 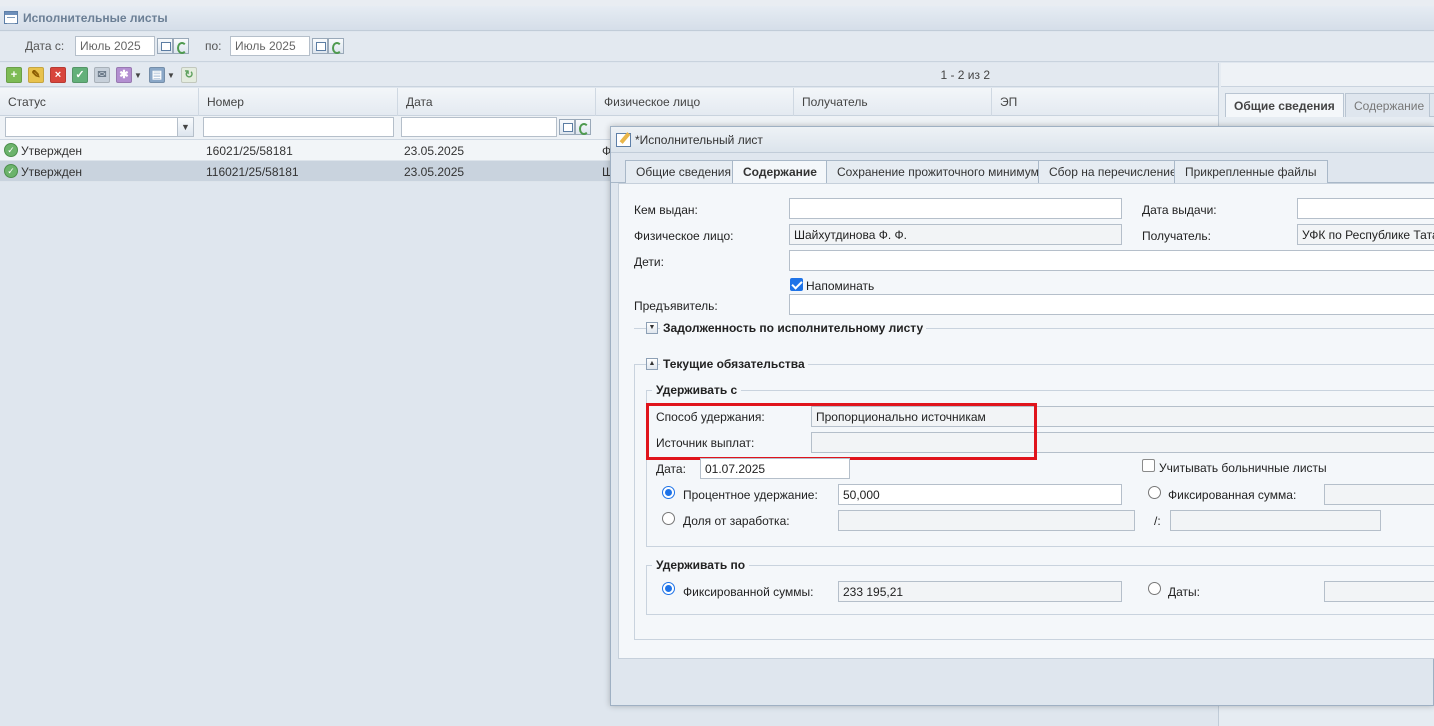 What do you see at coordinates (796, 284) in the screenshot?
I see `remind-checkbox` at bounding box center [796, 284].